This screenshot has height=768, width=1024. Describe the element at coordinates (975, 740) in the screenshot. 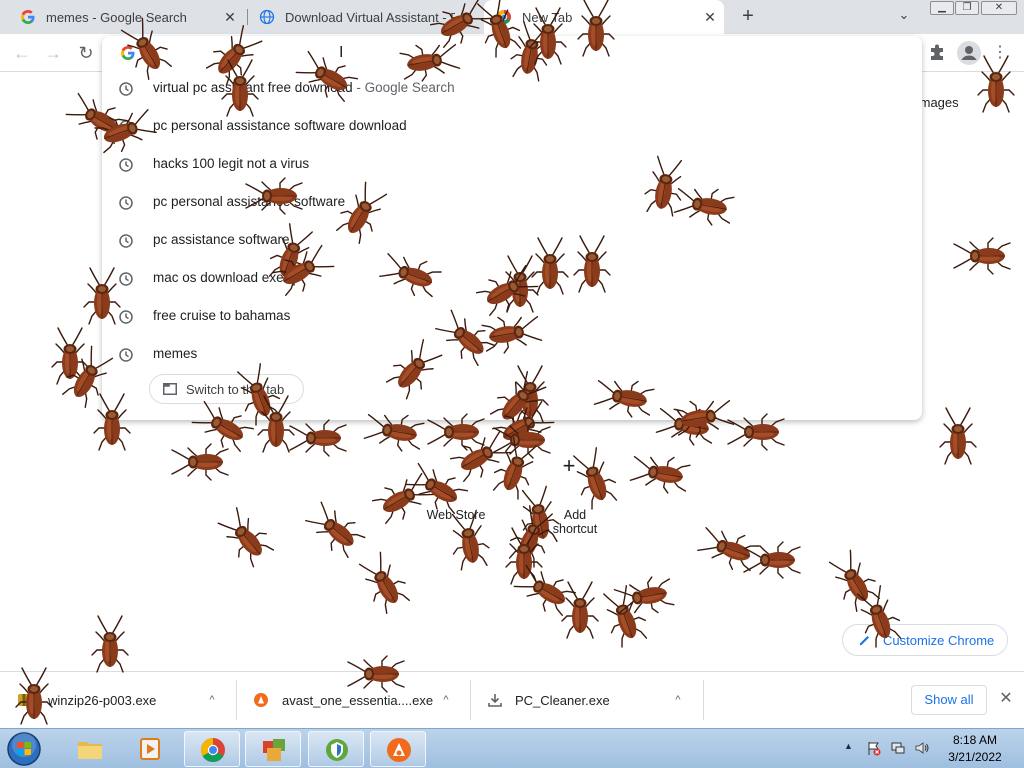

I see `clock-time: 8:18 AM` at that location.